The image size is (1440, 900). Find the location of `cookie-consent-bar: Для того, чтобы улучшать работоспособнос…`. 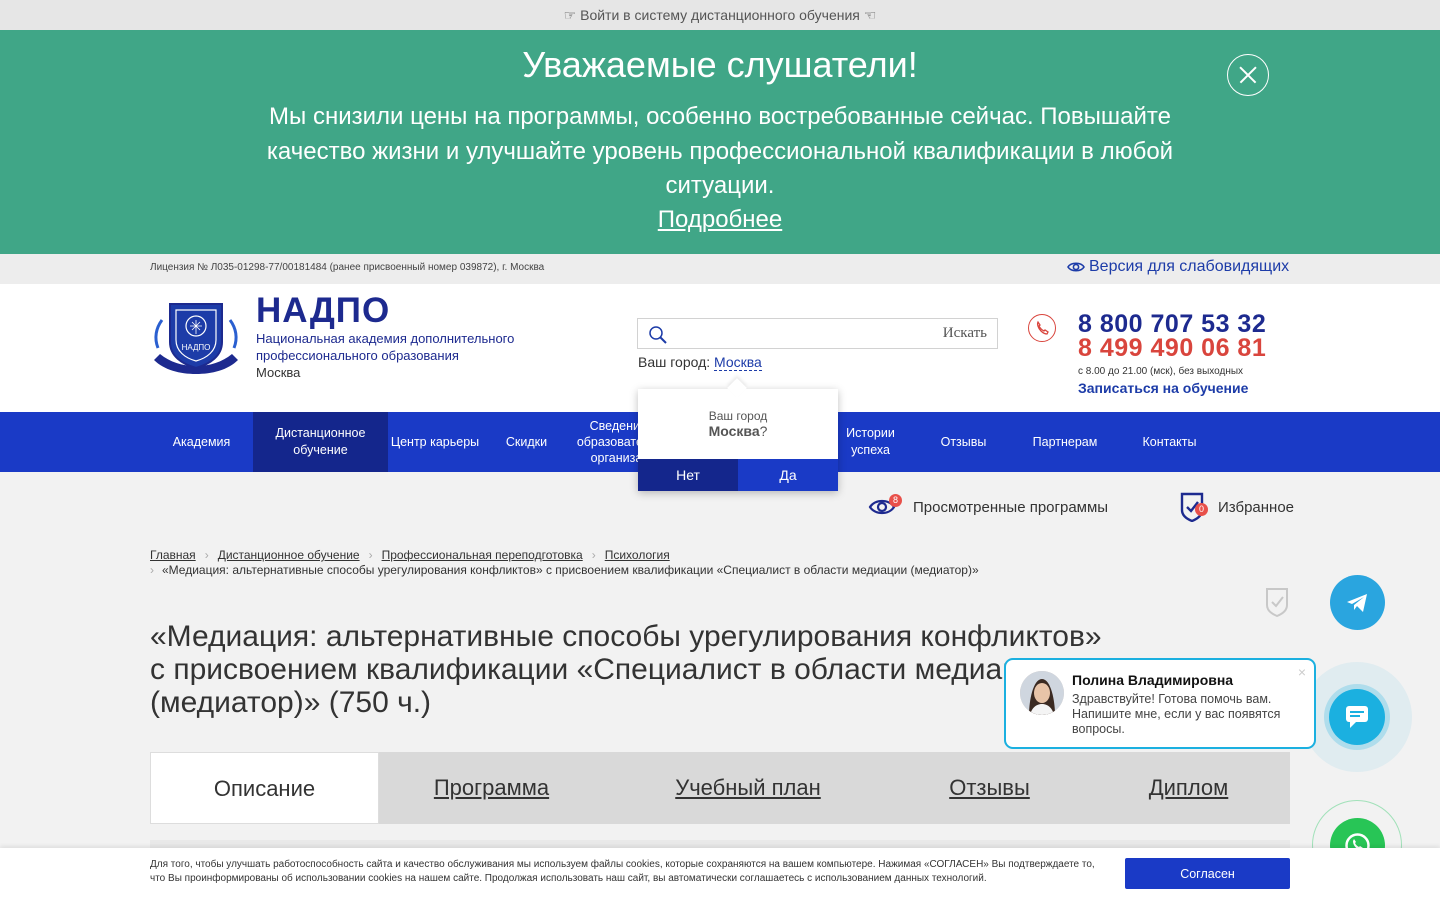

cookie-consent-bar: Для того, чтобы улучшать работоспособнос… is located at coordinates (720, 874).